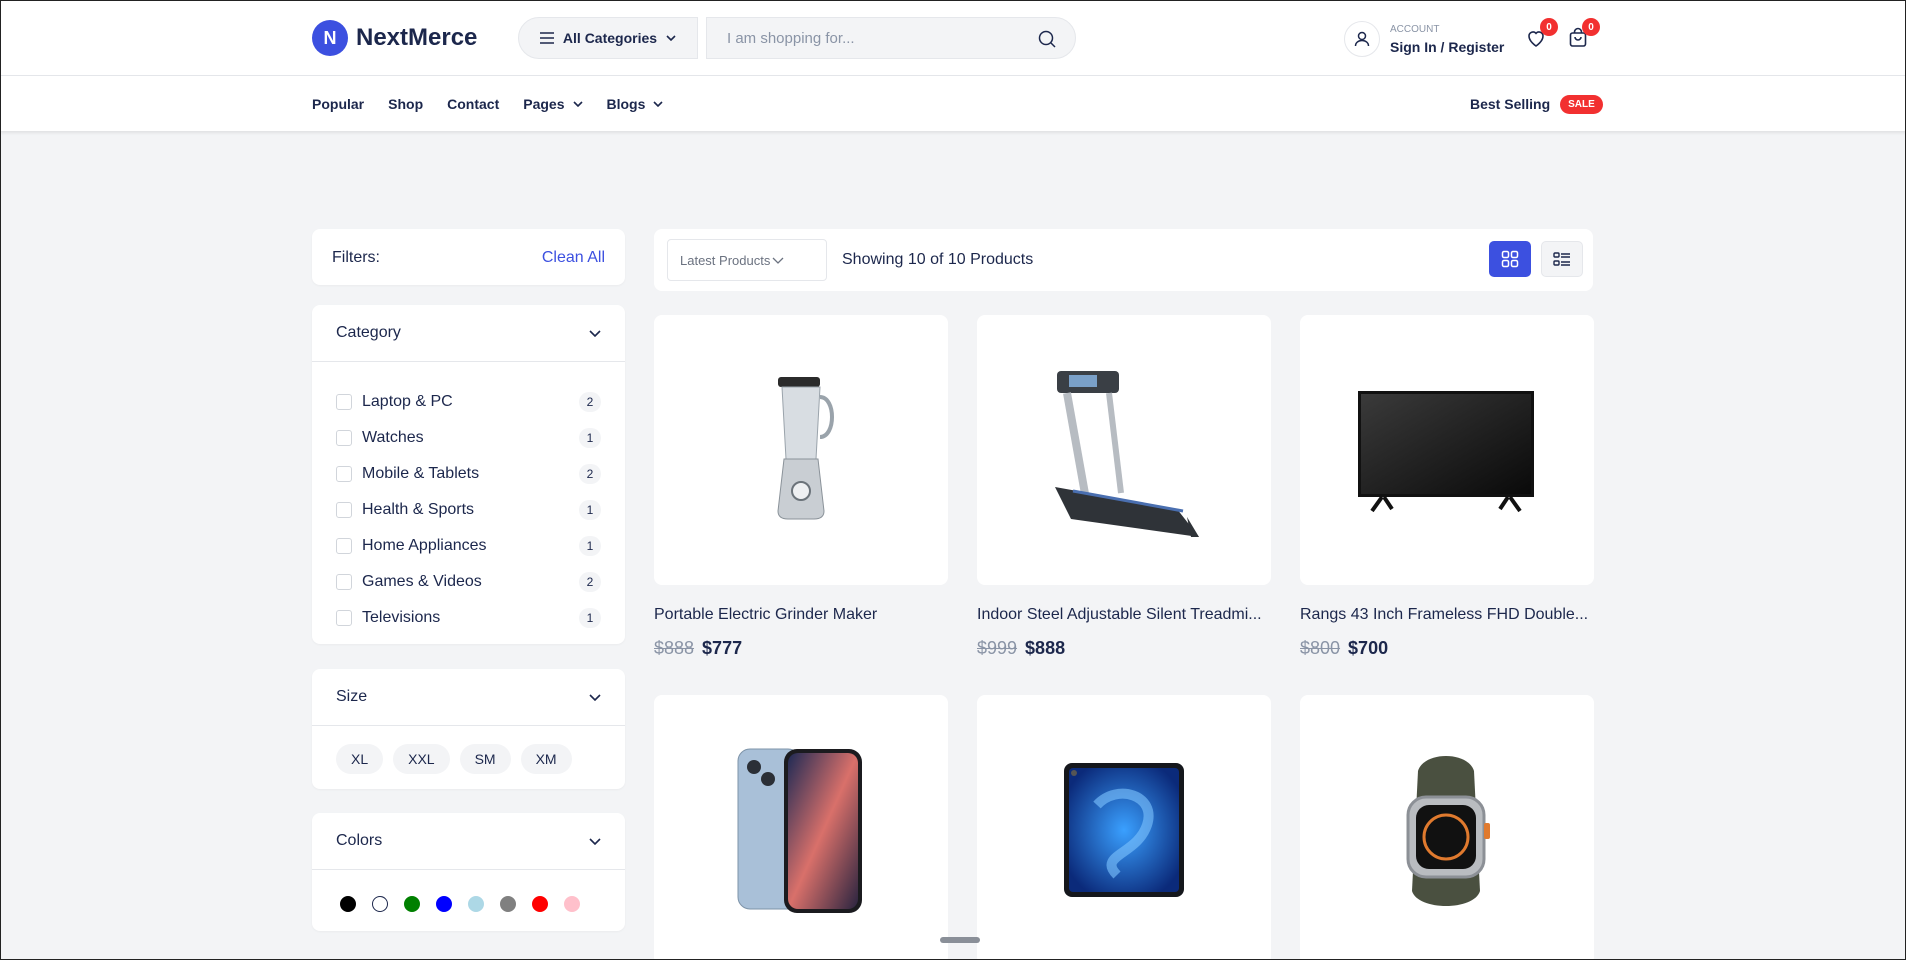 Image resolution: width=1906 pixels, height=960 pixels. I want to click on category-label: Mobile & Tablets, so click(421, 473).